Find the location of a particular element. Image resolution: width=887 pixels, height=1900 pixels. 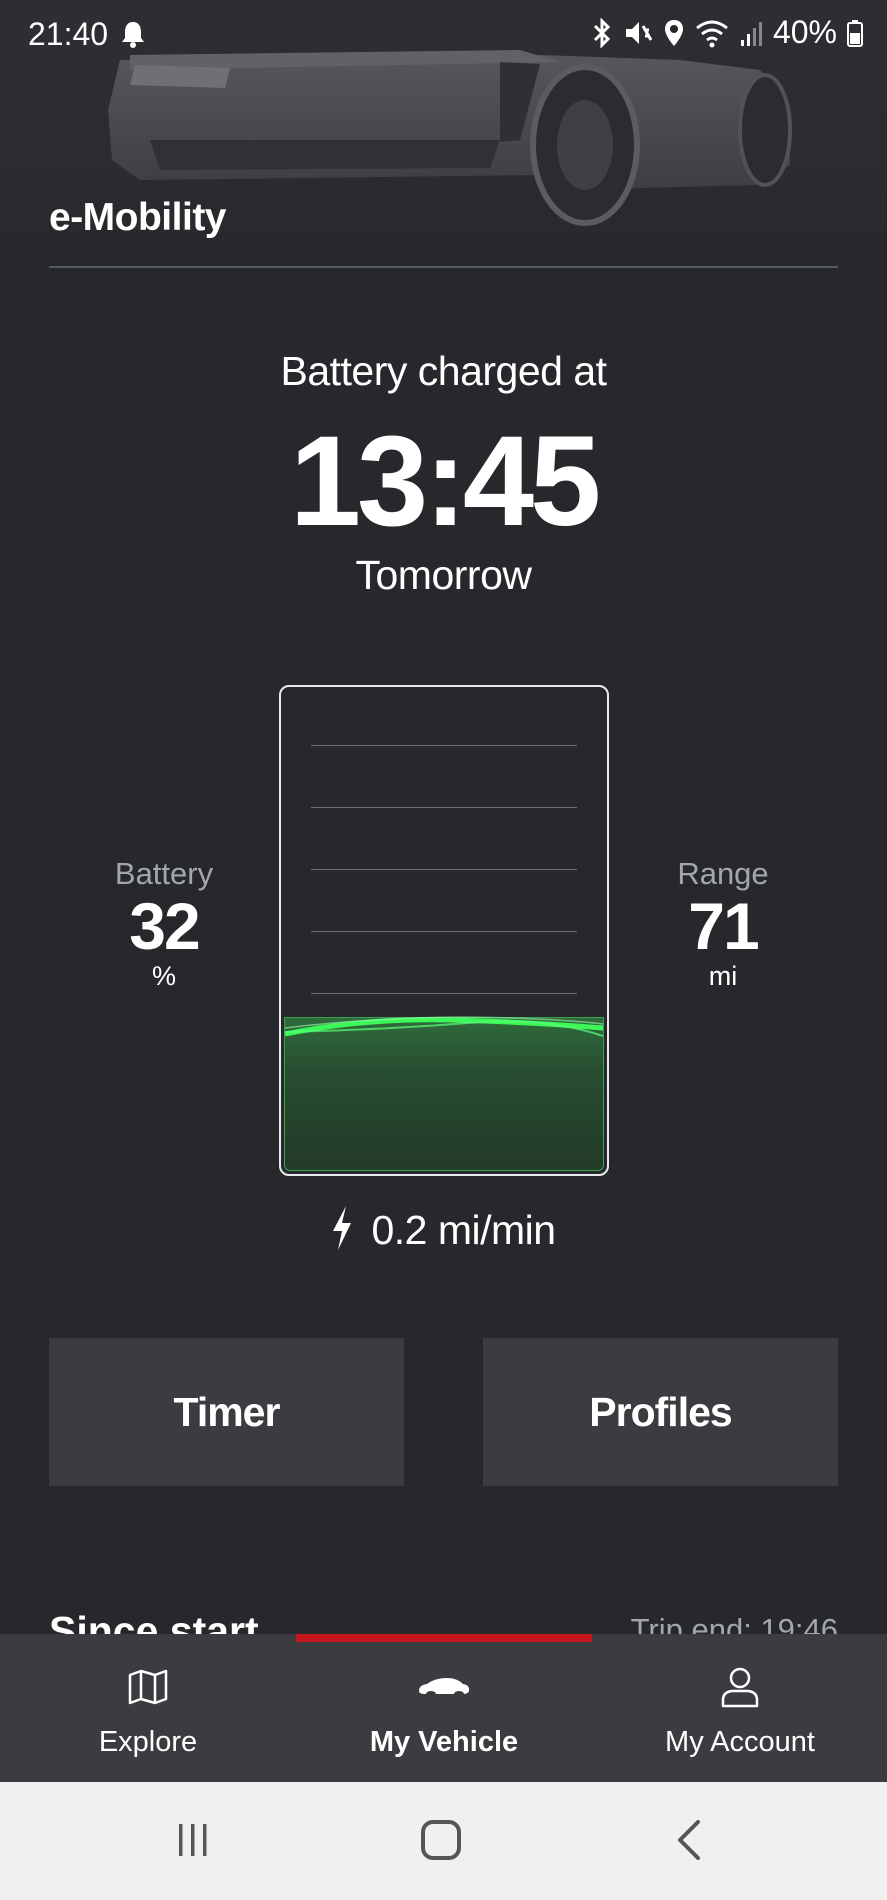

bell-icon is located at coordinates (134, 34).